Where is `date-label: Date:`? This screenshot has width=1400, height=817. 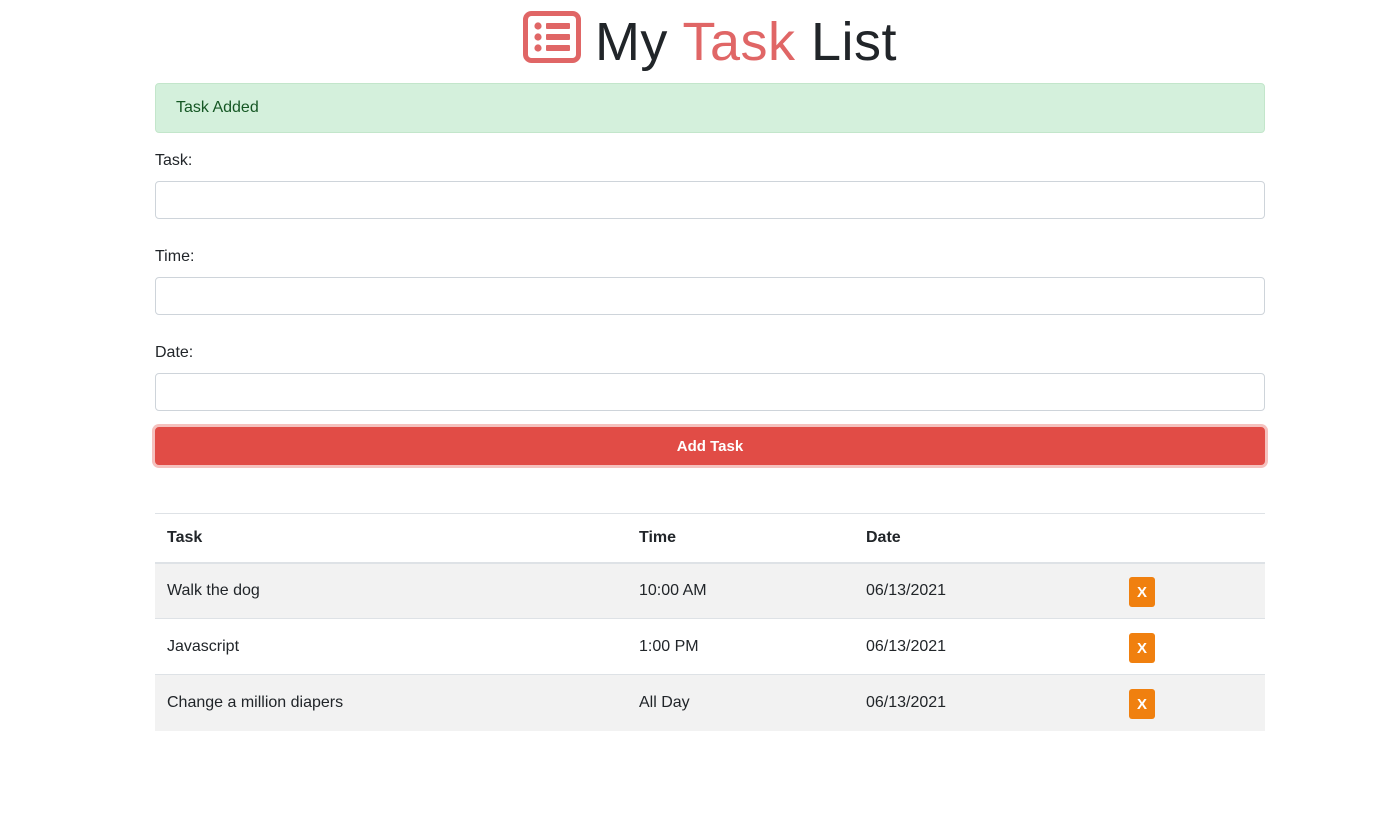
date-label: Date: is located at coordinates (174, 352).